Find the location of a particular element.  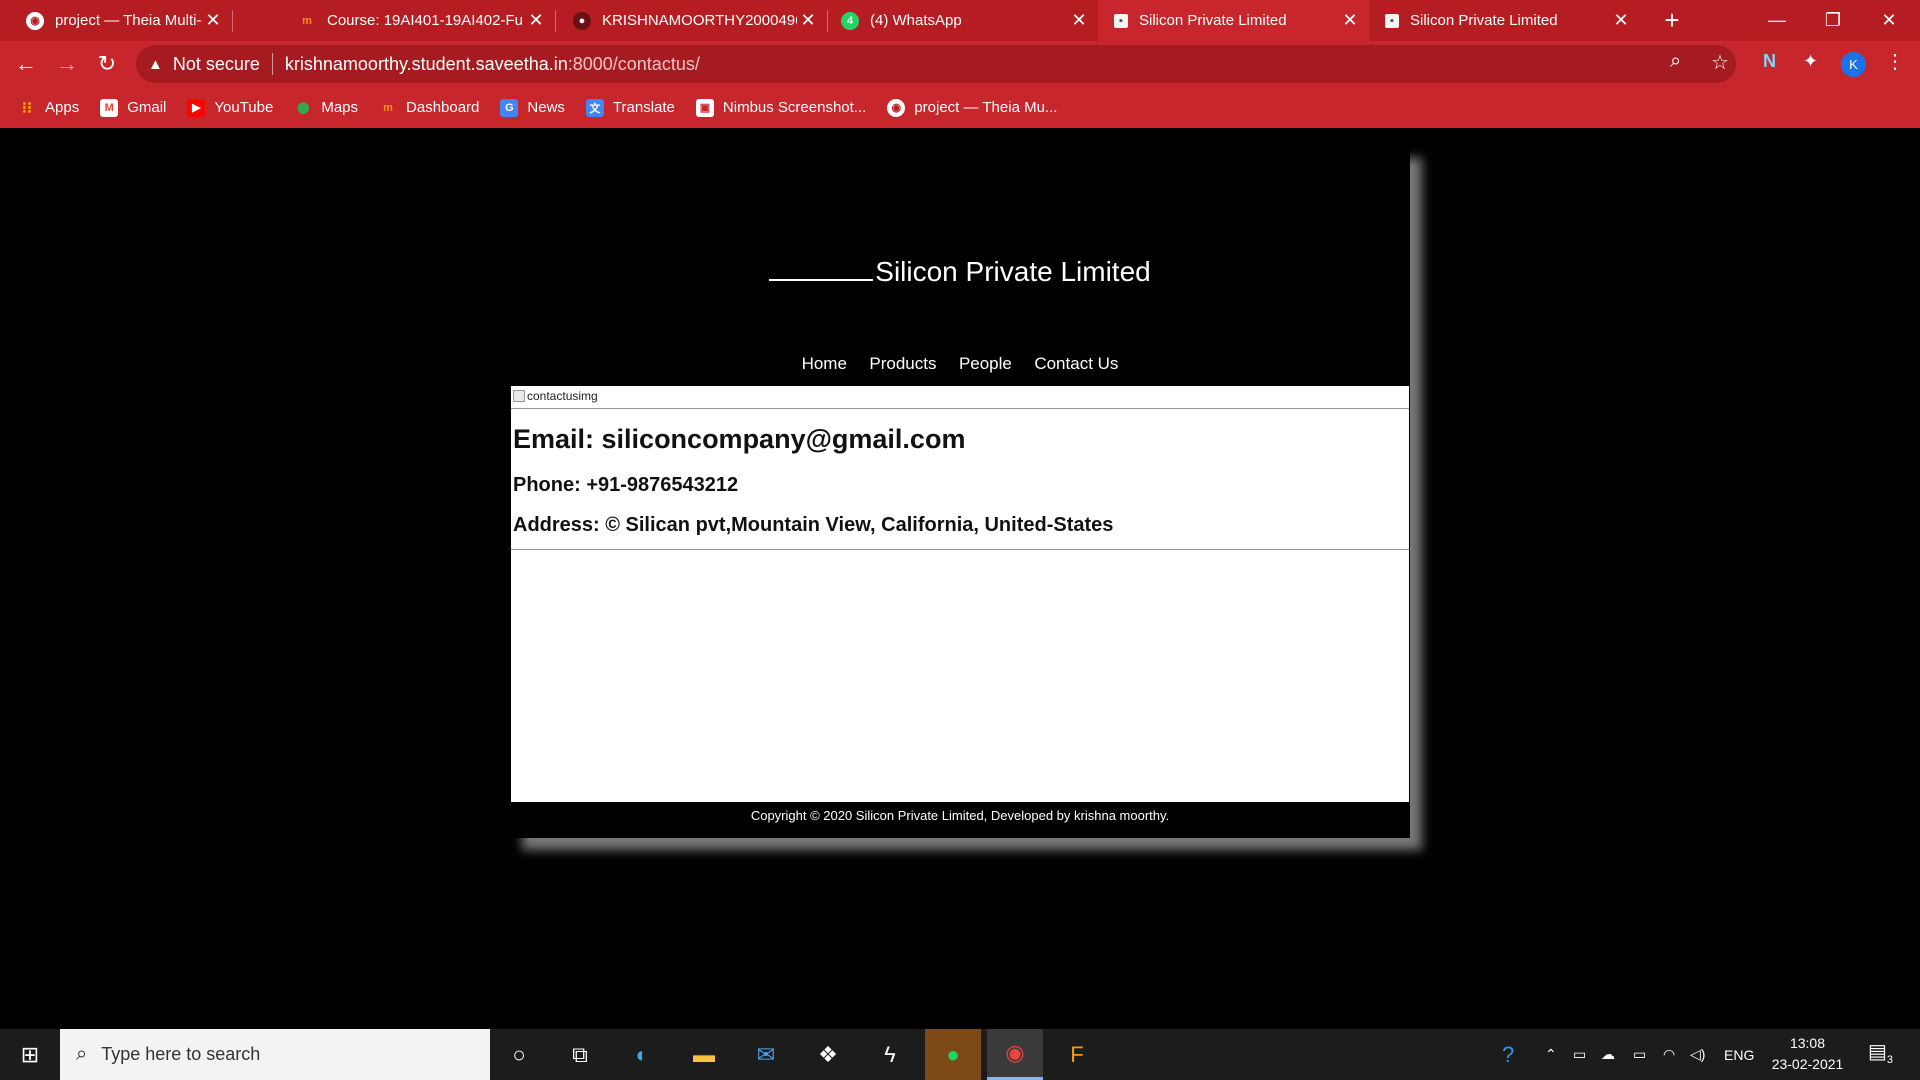

lightning-app-icon: ϟ is located at coordinates (890, 1054).